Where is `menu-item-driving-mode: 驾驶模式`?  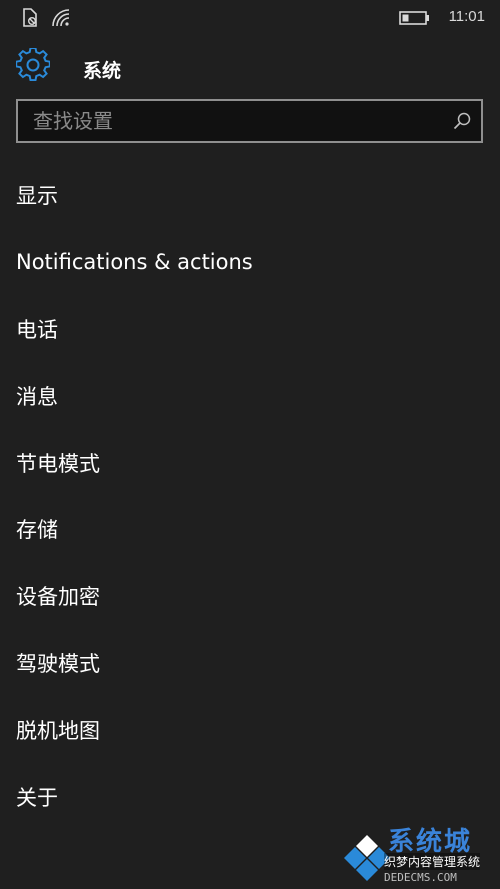 menu-item-driving-mode: 驾驶模式 is located at coordinates (250, 663).